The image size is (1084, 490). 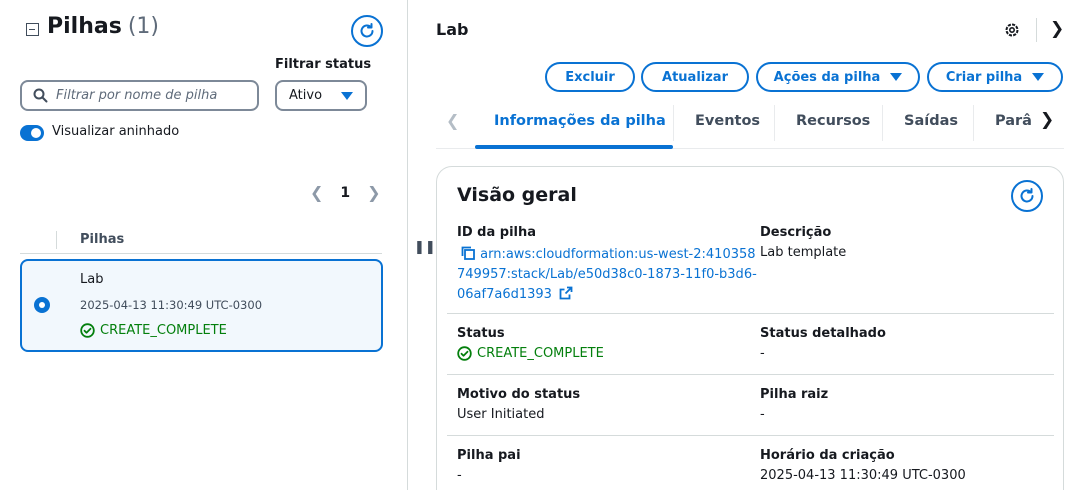 I want to click on search-icon, so click(x=40, y=95).